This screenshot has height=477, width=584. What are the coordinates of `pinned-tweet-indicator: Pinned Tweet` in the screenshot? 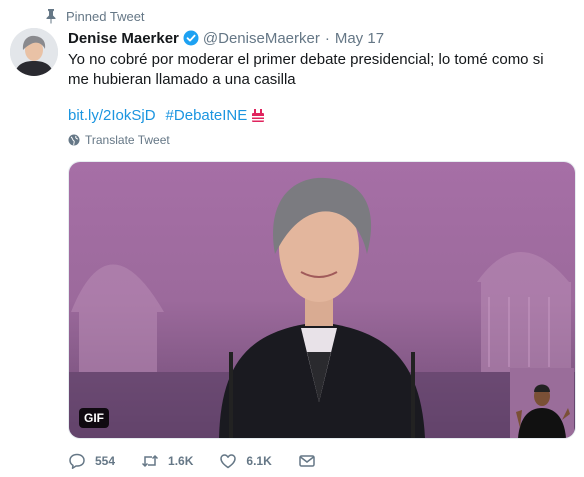 It's located at (94, 16).